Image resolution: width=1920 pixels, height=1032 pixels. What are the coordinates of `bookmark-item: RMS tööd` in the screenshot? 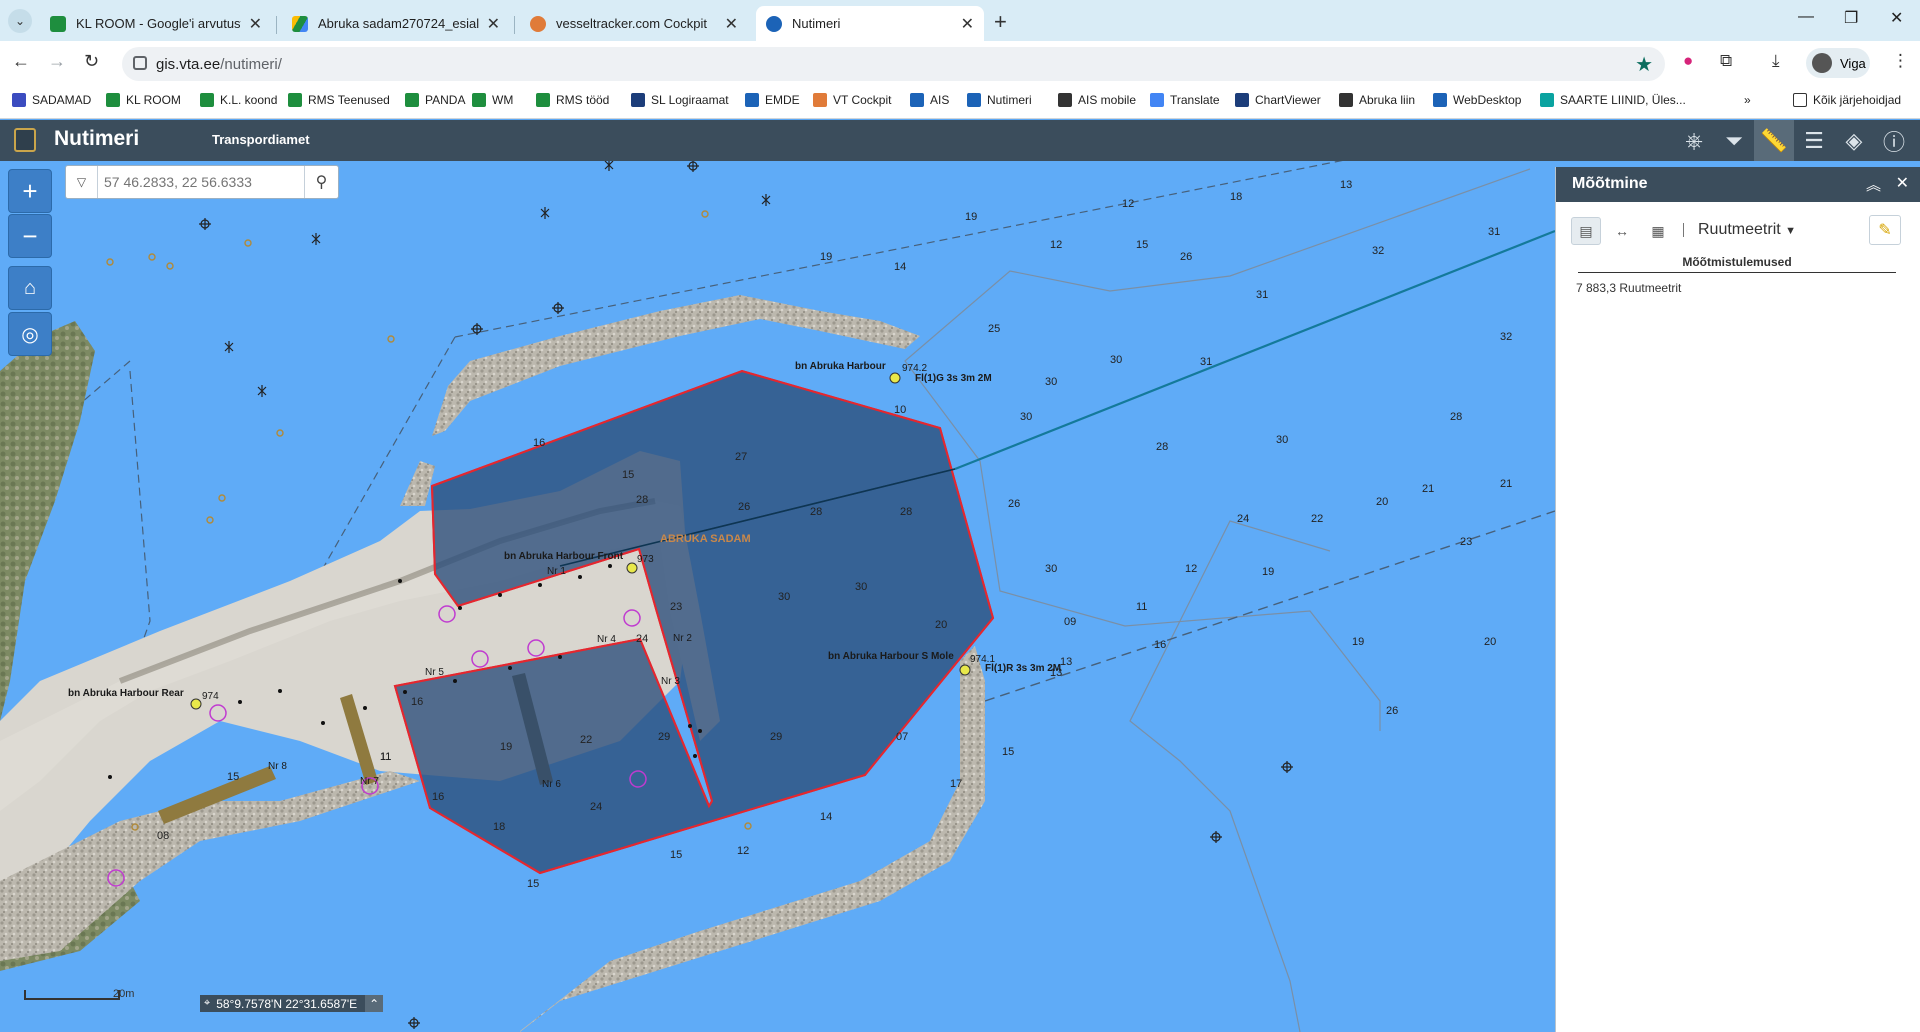 It's located at (572, 100).